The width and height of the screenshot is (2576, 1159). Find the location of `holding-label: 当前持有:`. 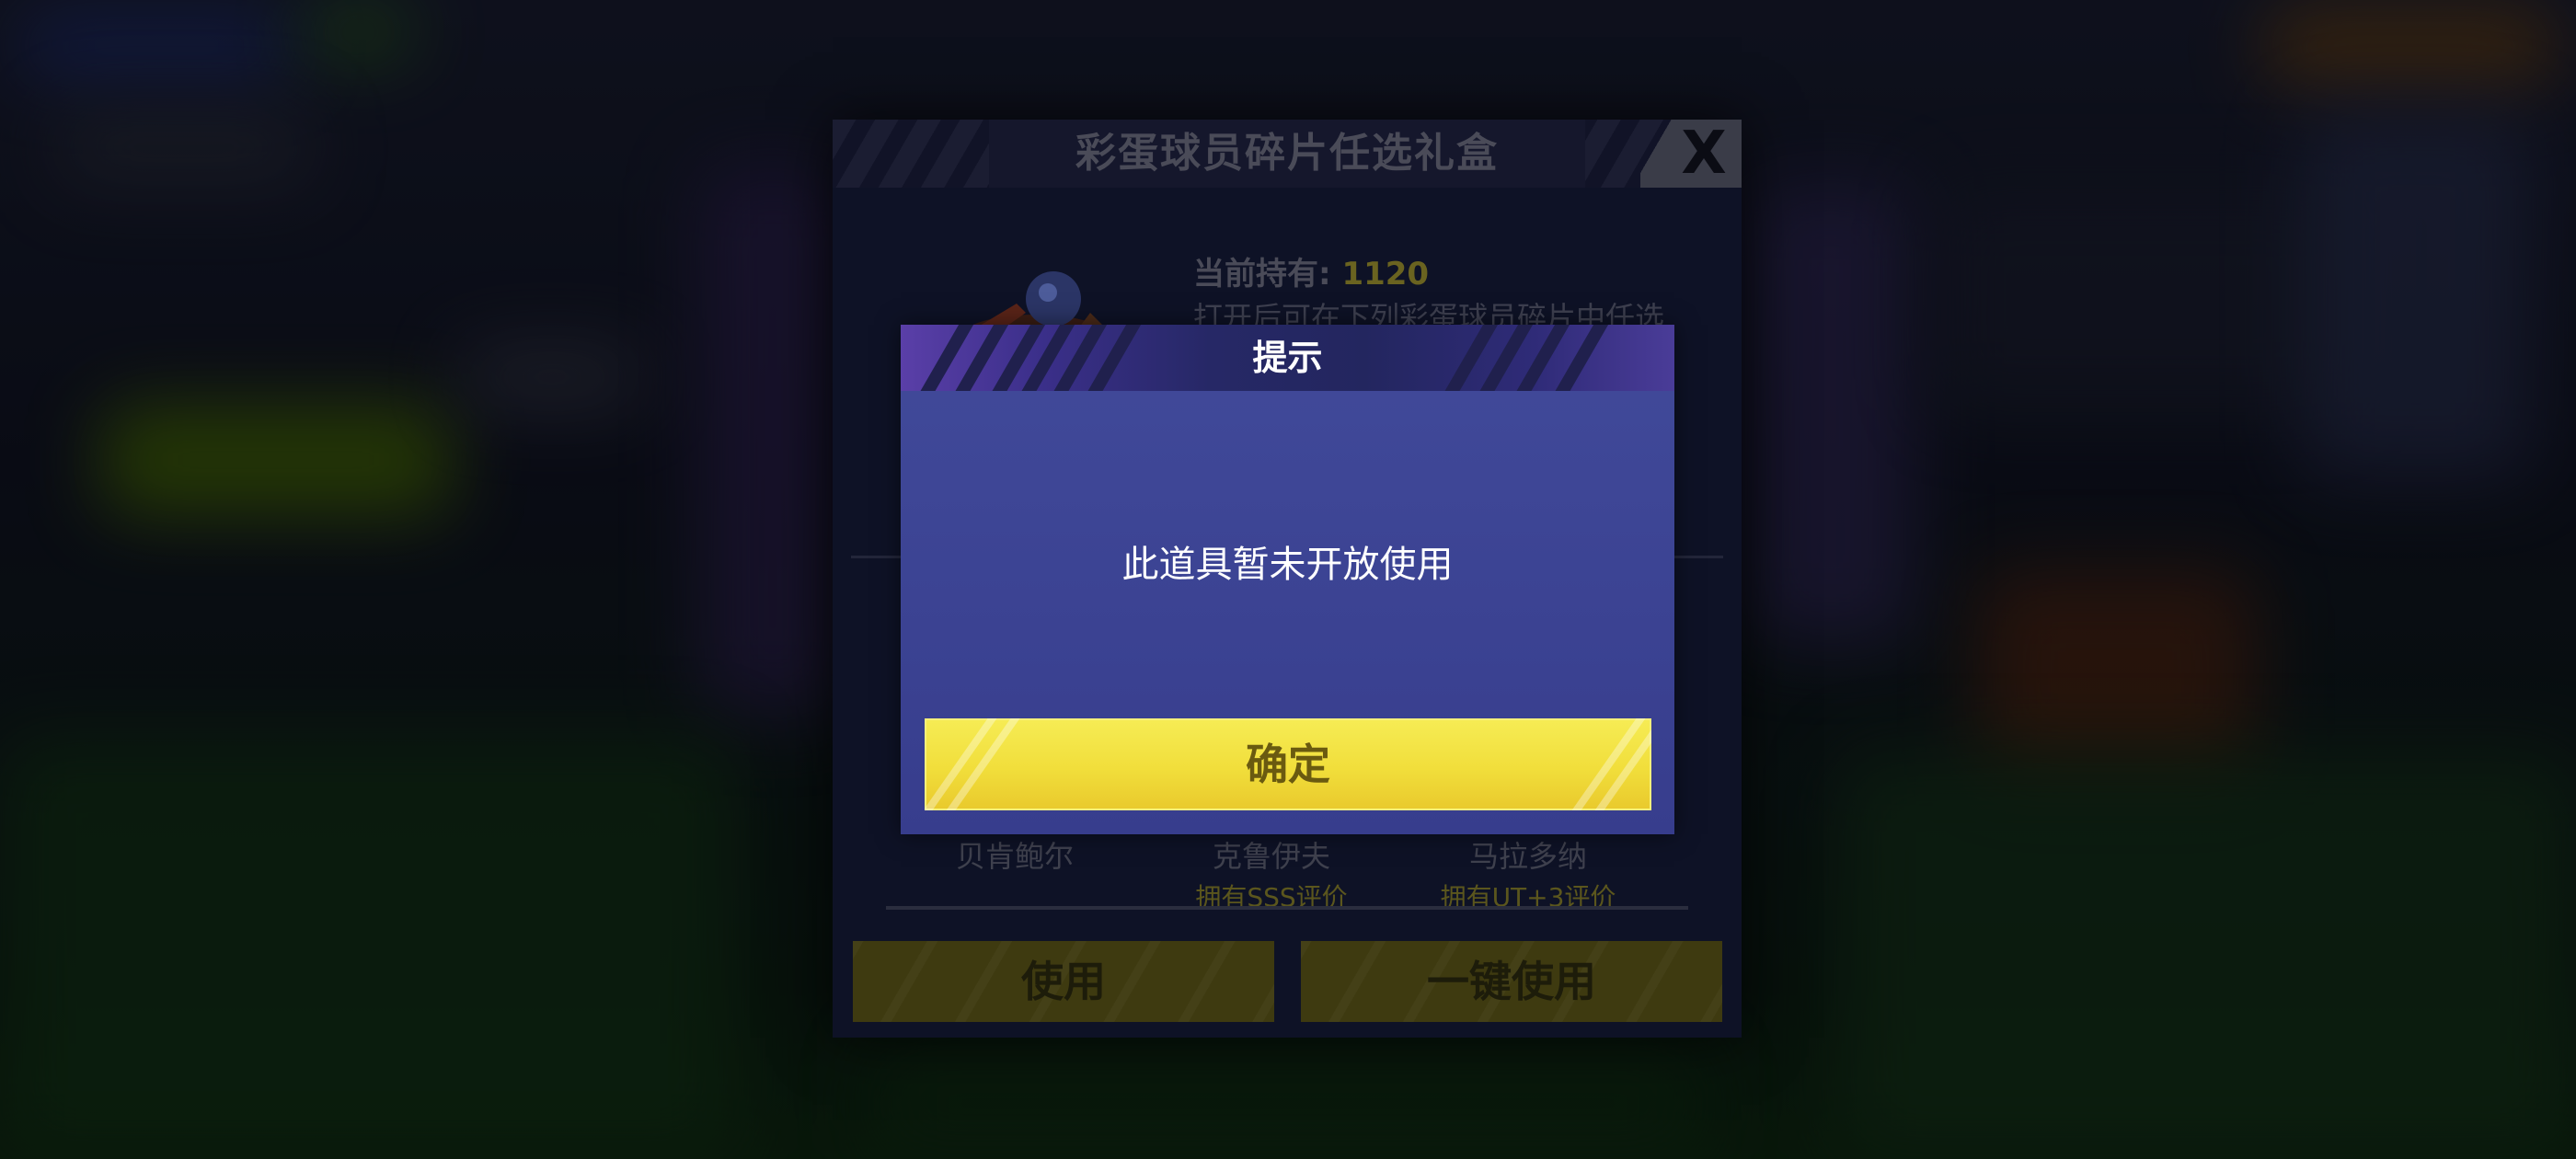

holding-label: 当前持有: is located at coordinates (1262, 274).